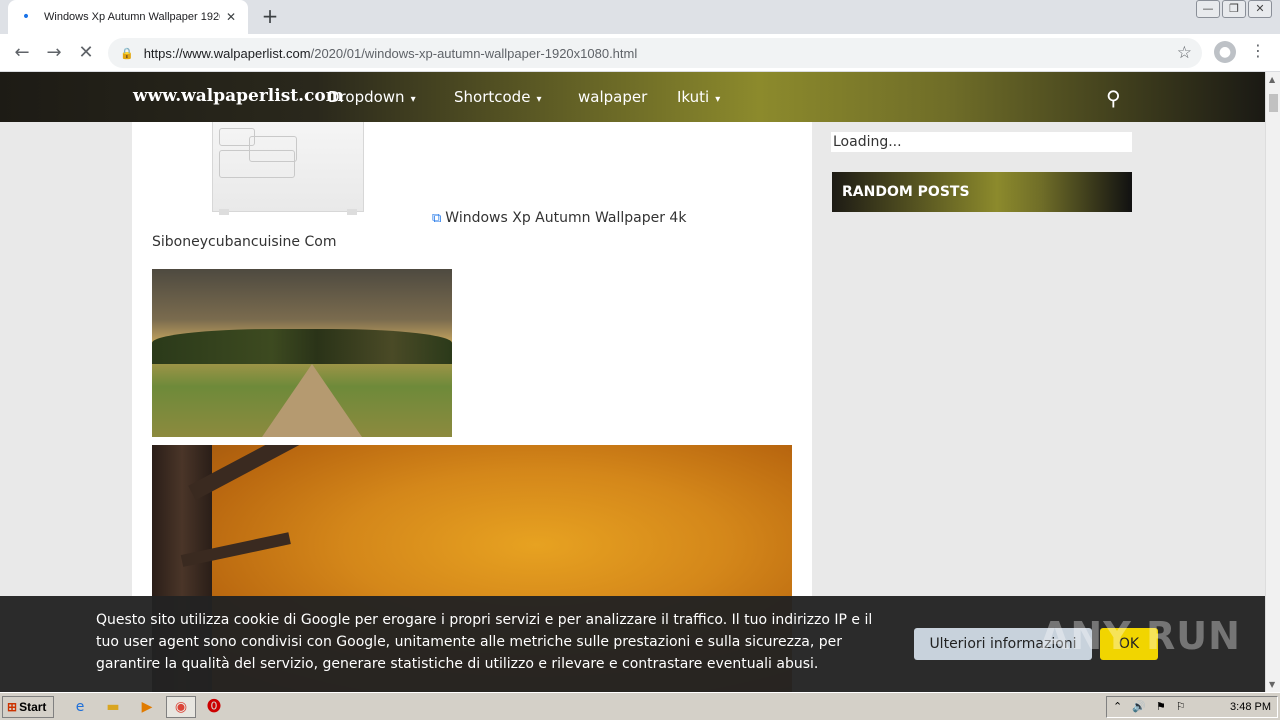  What do you see at coordinates (1272, 79) in the screenshot?
I see `scroll-up-icon: ▲` at bounding box center [1272, 79].